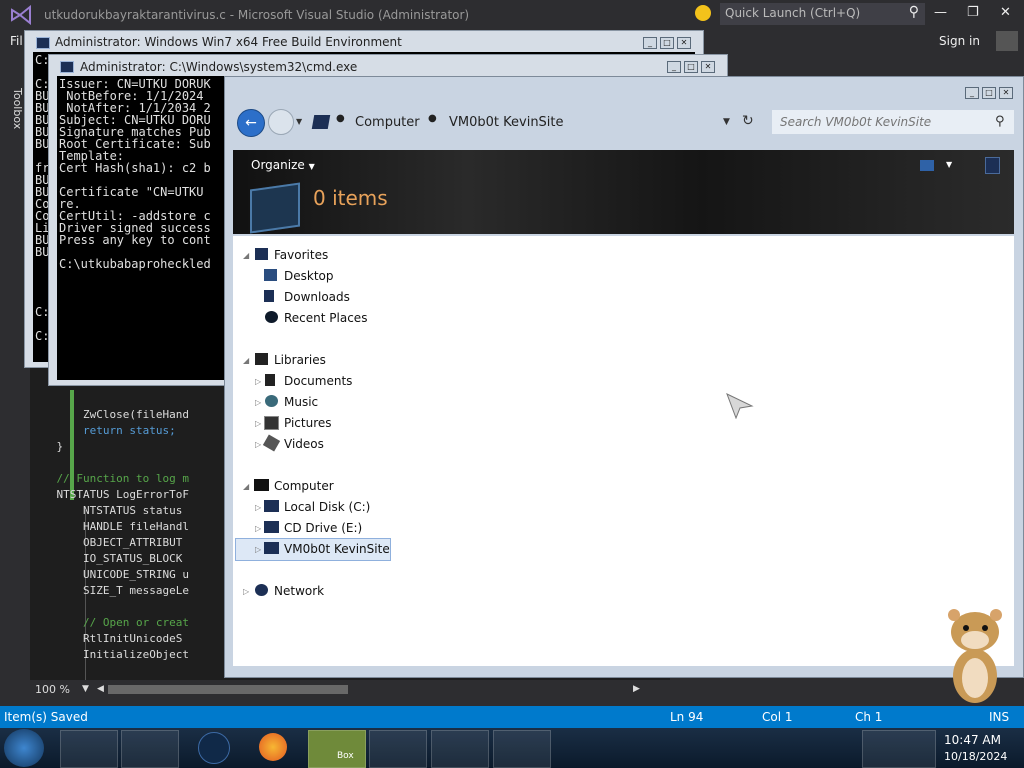 Image resolution: width=1024 pixels, height=768 pixels. I want to click on quick-launch-box: Quick Launch (Ctrl+Q) ⚲, so click(822, 14).